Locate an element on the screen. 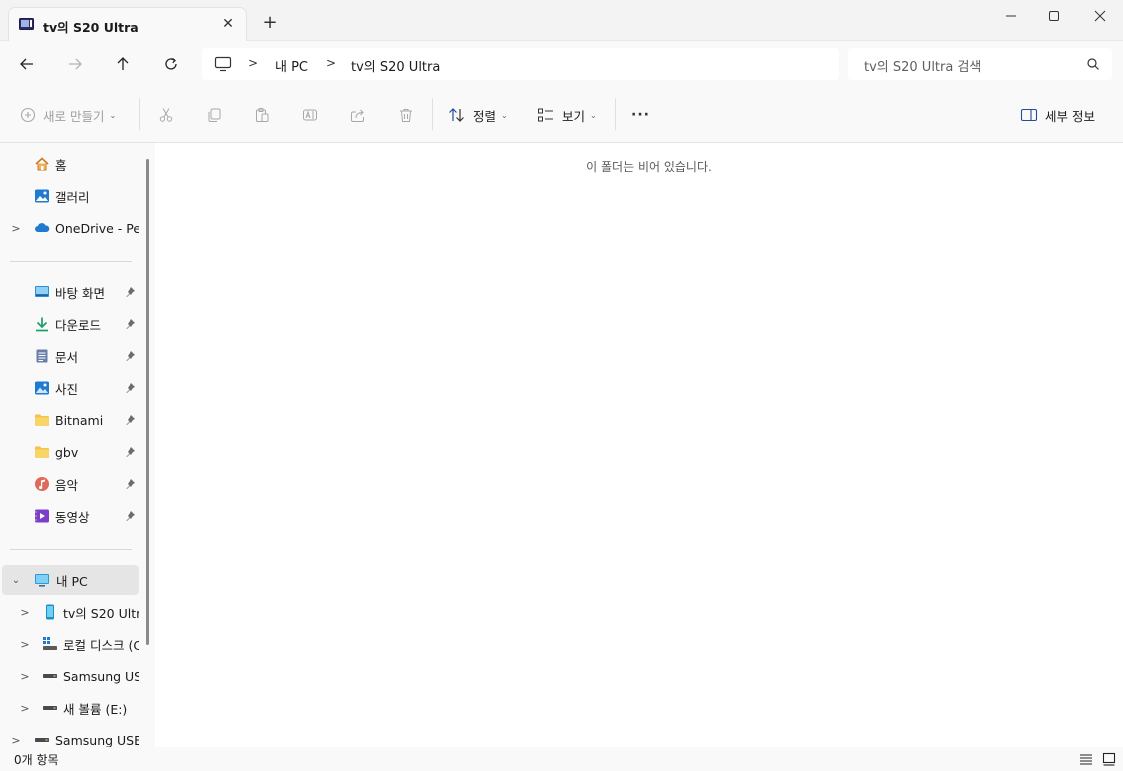  minimize-button is located at coordinates (1011, 16).